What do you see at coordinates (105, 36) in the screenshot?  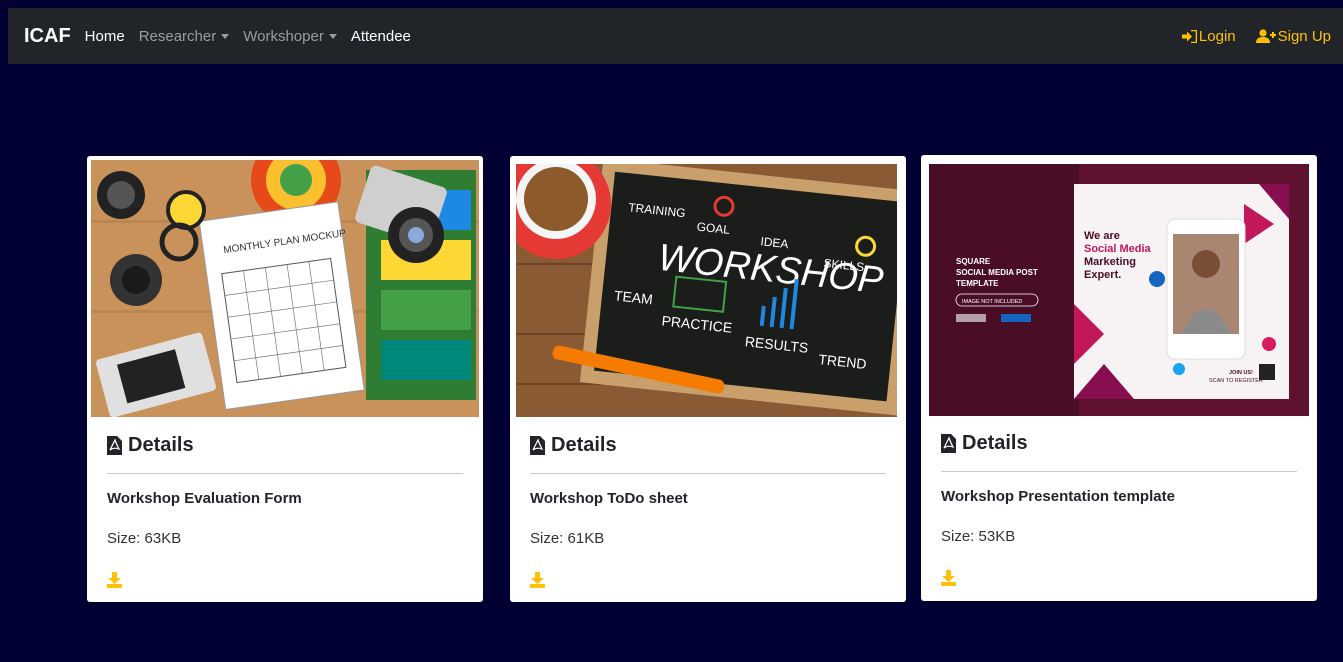 I see `nav-home: Home` at bounding box center [105, 36].